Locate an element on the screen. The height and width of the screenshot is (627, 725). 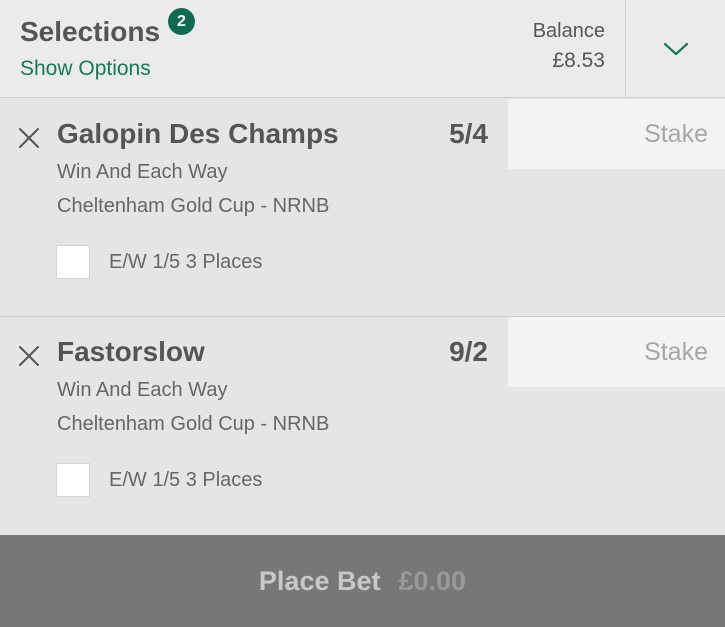
chevron-down-icon is located at coordinates (675, 49).